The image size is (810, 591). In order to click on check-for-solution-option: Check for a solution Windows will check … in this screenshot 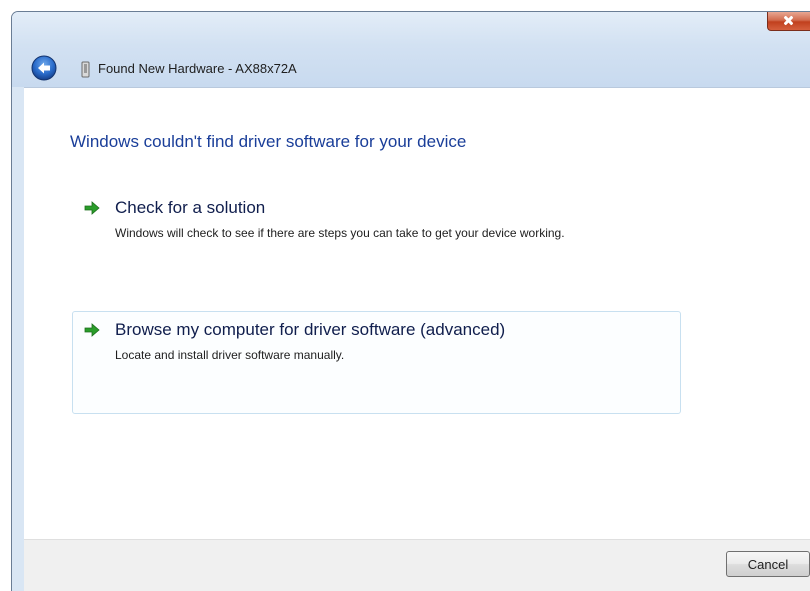, I will do `click(376, 228)`.